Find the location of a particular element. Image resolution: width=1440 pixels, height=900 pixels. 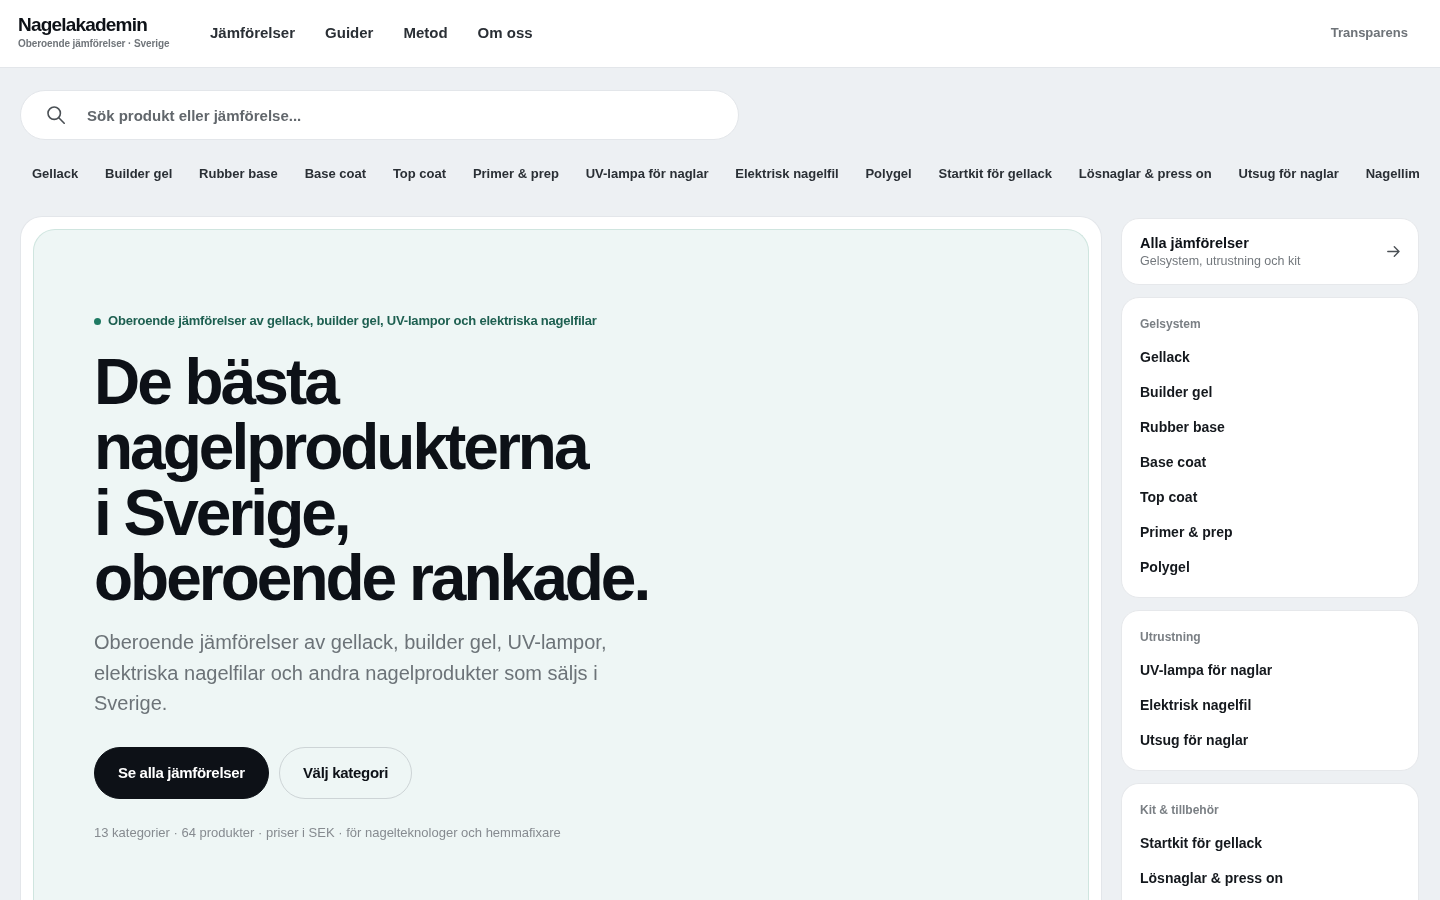

nav-link: Metod is located at coordinates (425, 32).